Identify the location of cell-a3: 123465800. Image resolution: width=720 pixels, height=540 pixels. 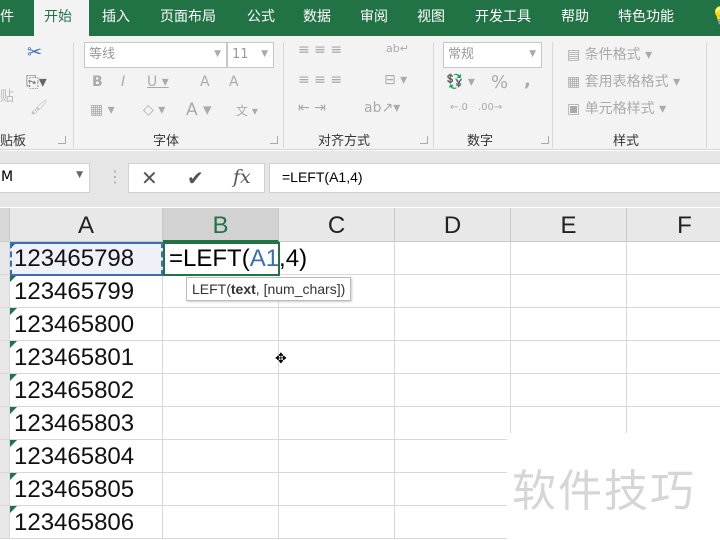
(86, 324).